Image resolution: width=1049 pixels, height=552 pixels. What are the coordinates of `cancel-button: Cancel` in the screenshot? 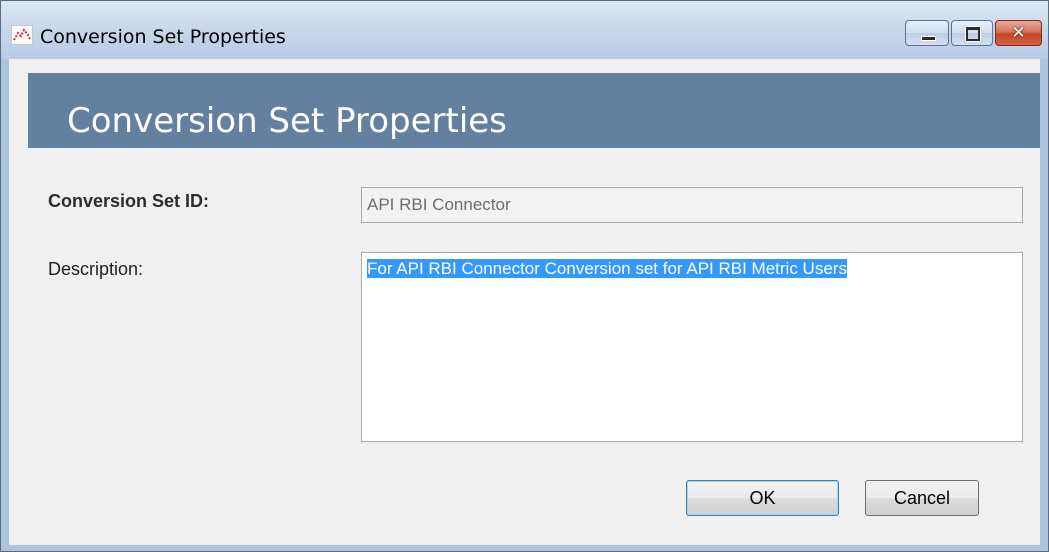 It's located at (922, 498).